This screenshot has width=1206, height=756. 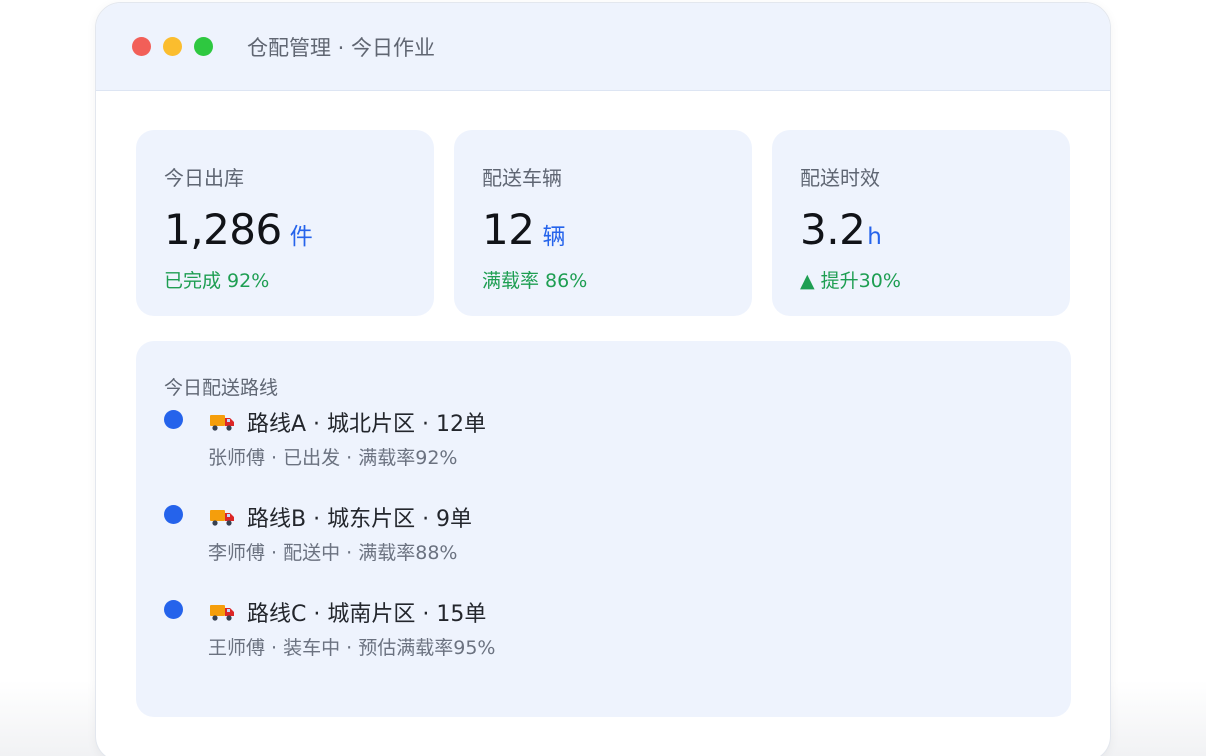 What do you see at coordinates (833, 229) in the screenshot?
I see `stat-value: 3.2` at bounding box center [833, 229].